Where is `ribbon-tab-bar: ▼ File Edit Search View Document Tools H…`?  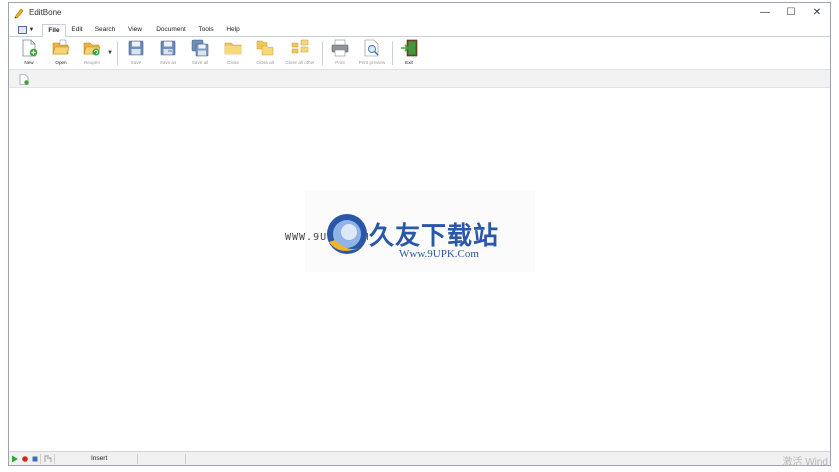 ribbon-tab-bar: ▼ File Edit Search View Document Tools H… is located at coordinates (419, 30).